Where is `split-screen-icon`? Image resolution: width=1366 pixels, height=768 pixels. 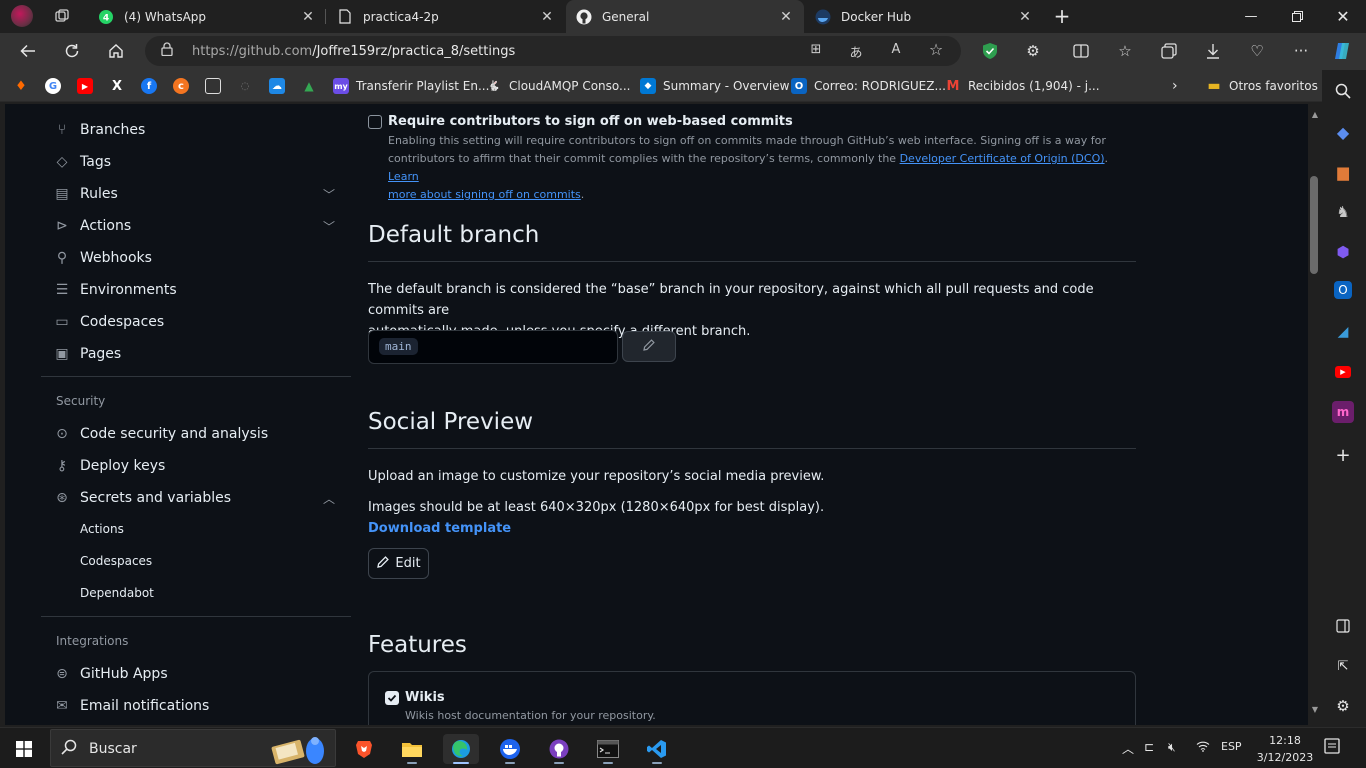 split-screen-icon is located at coordinates (1081, 51).